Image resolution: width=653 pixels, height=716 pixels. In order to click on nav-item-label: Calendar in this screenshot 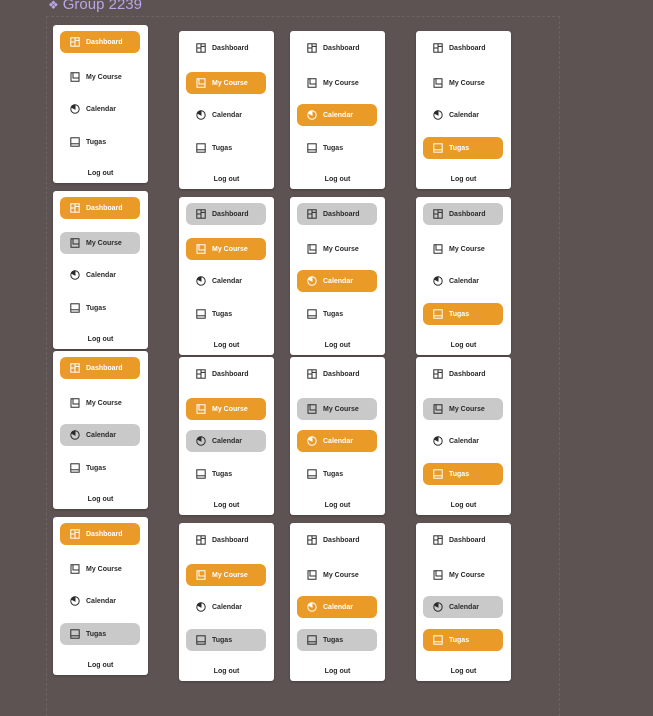, I will do `click(101, 109)`.